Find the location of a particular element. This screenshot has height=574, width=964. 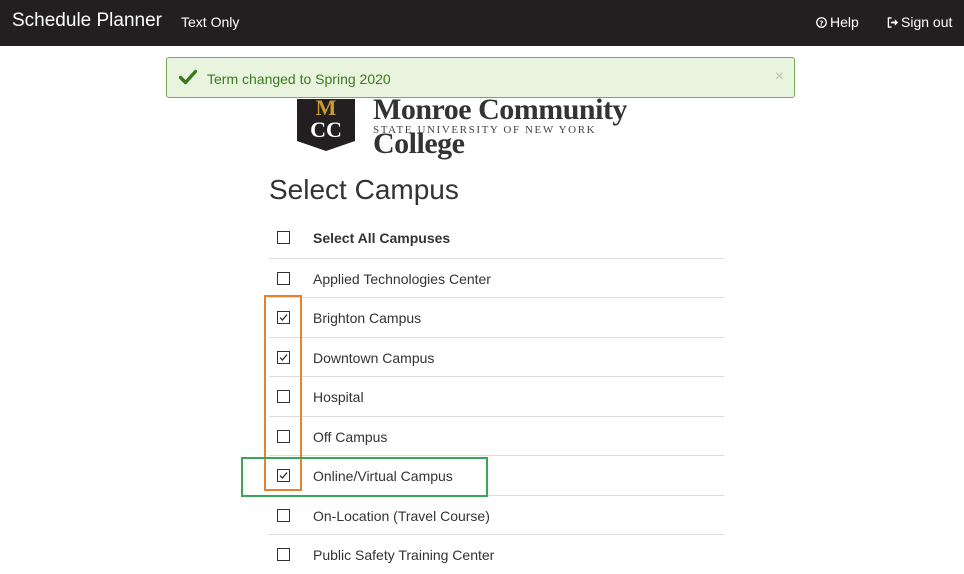

sign-out-link: Sign out is located at coordinates (919, 22).